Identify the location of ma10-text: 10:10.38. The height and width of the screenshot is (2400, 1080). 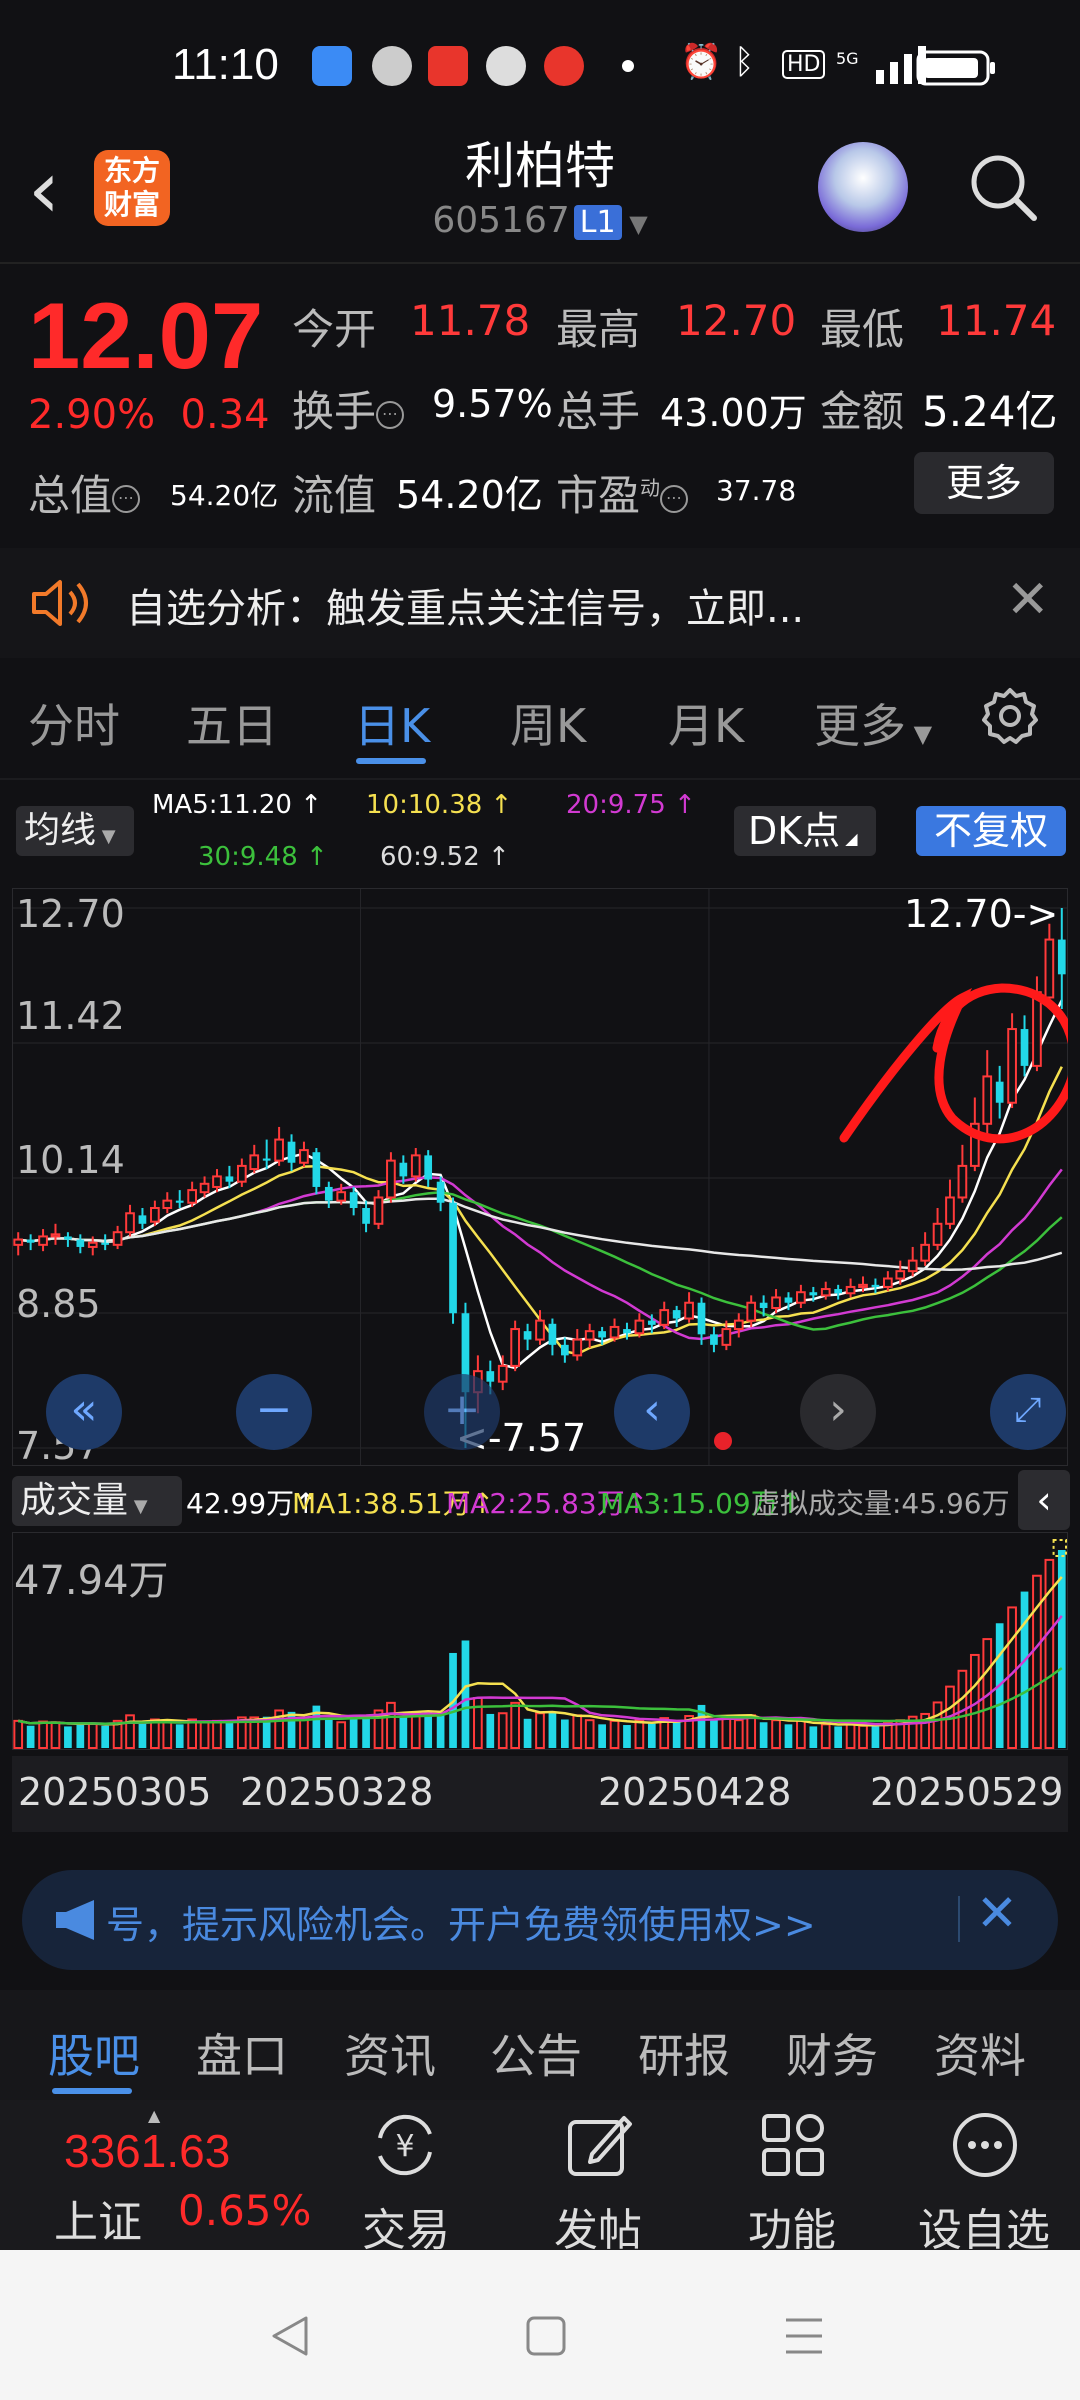
(424, 805).